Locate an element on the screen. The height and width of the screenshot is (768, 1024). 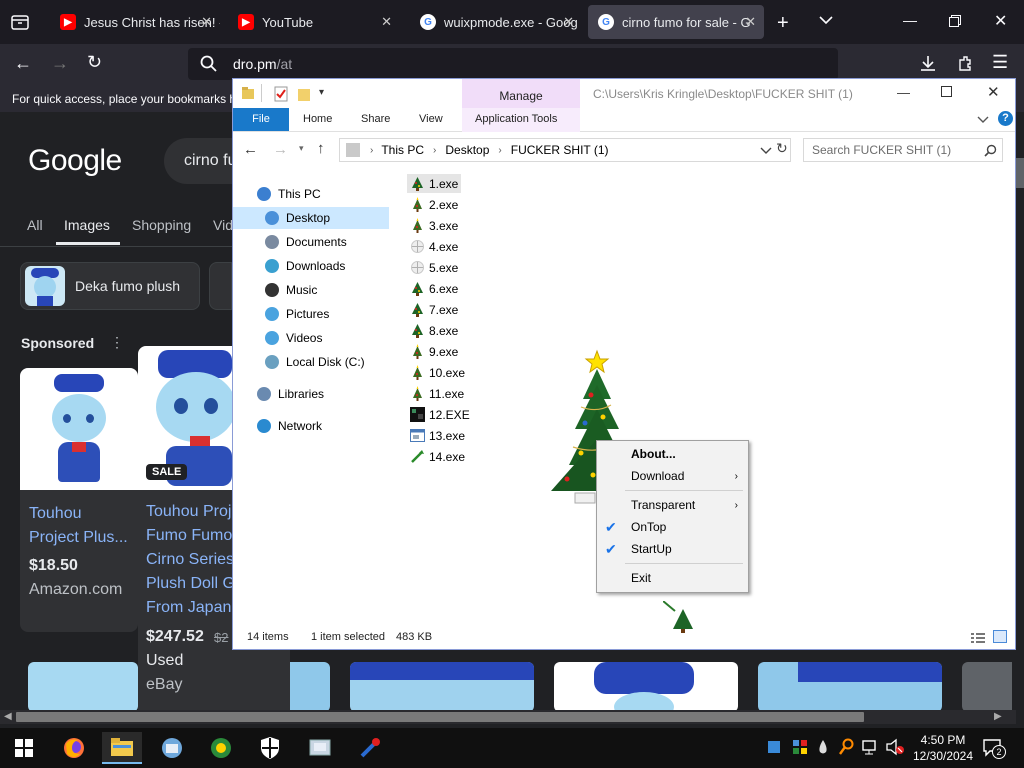
file-item: 6.exe is located at coordinates (434, 288).